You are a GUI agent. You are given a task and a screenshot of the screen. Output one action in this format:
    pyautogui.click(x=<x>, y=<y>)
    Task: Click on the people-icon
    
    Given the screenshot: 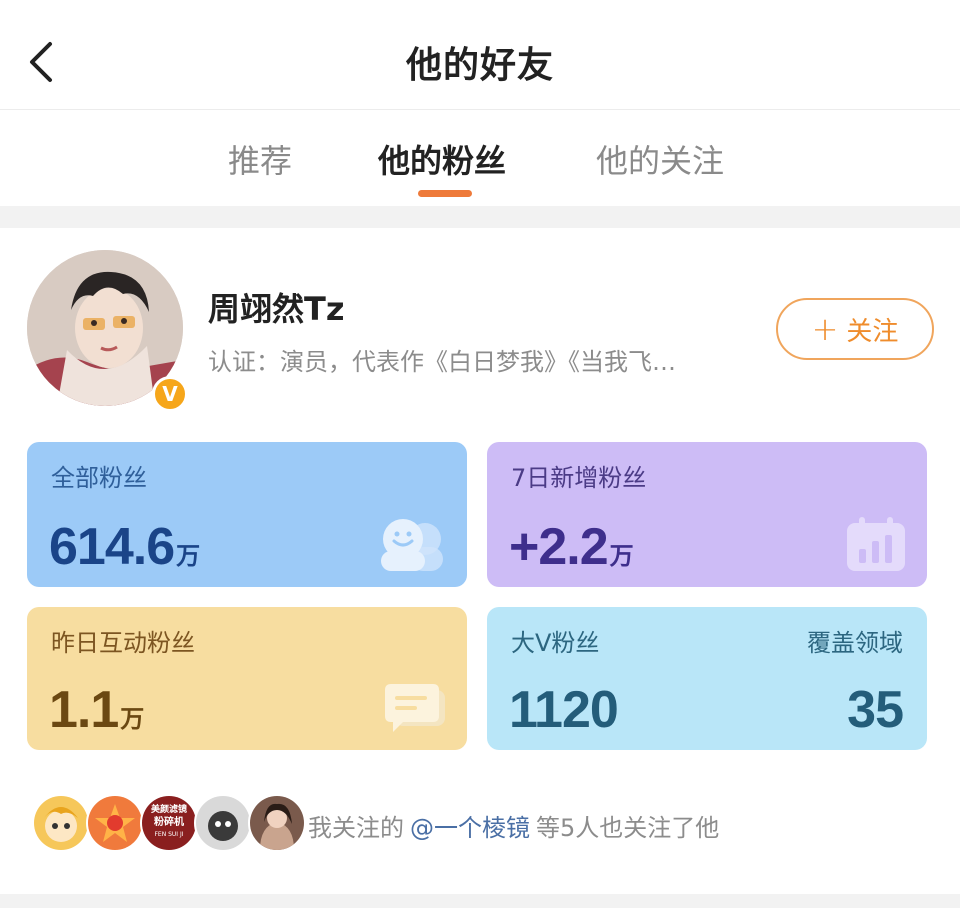 What is the action you would take?
    pyautogui.click(x=412, y=545)
    